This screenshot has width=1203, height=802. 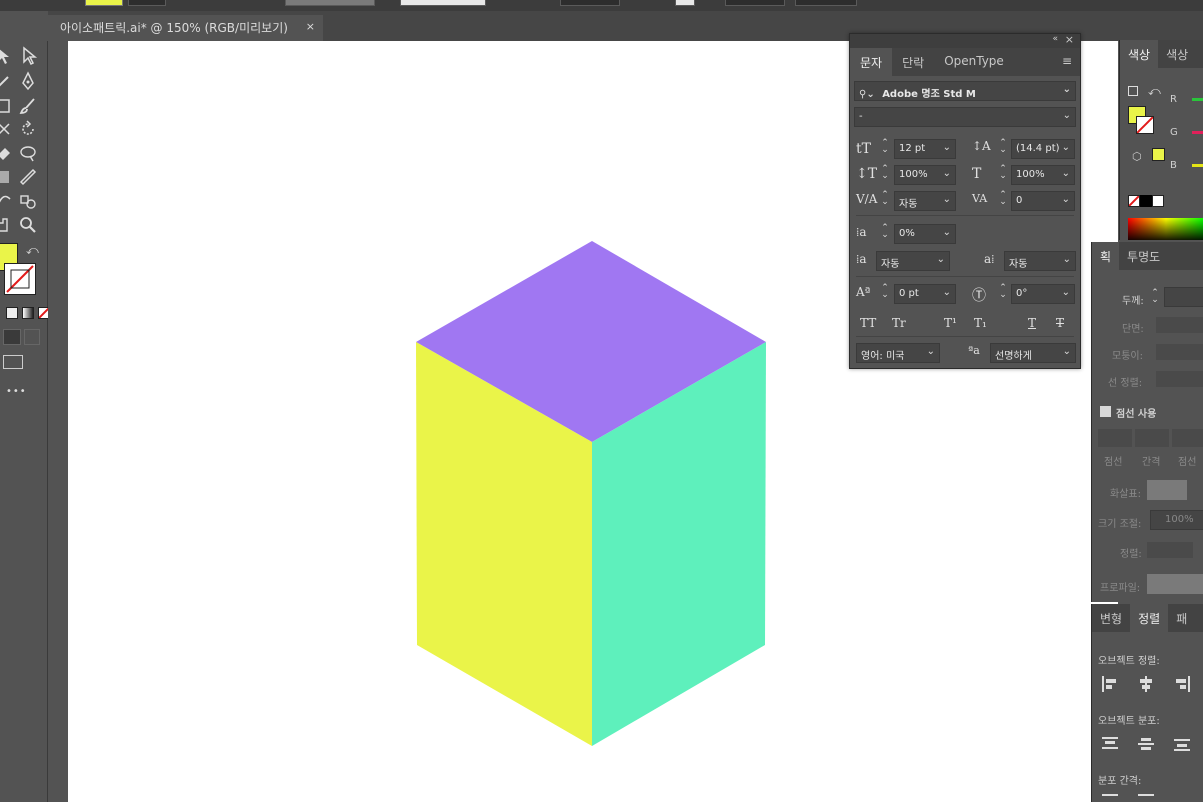 I want to click on document-tab: 아이소패트릭.ai* @ 150% (RGB/미리보기) ×, so click(x=185, y=28).